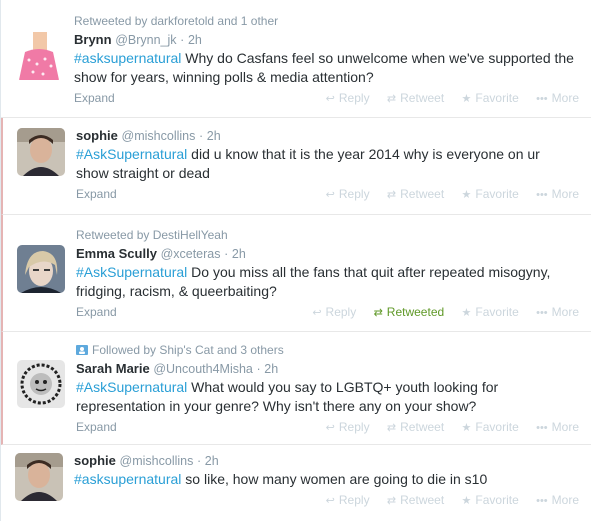  Describe the element at coordinates (82, 349) in the screenshot. I see `person-icon` at that location.